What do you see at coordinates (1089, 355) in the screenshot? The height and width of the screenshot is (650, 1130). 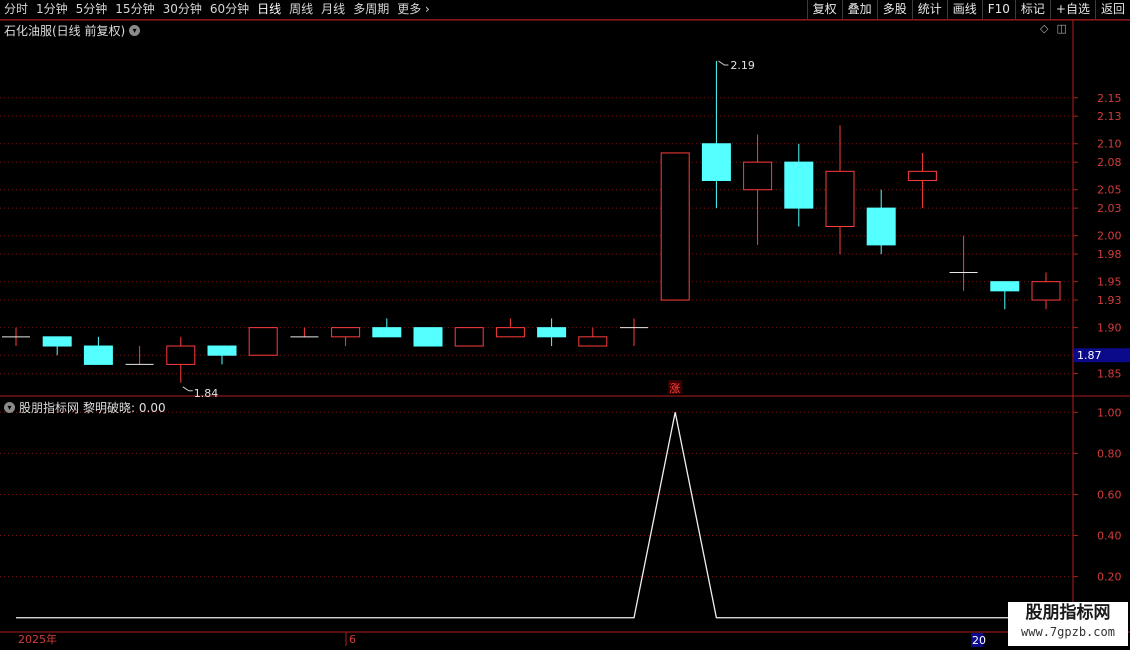 I see `current-price-label: 1.87` at bounding box center [1089, 355].